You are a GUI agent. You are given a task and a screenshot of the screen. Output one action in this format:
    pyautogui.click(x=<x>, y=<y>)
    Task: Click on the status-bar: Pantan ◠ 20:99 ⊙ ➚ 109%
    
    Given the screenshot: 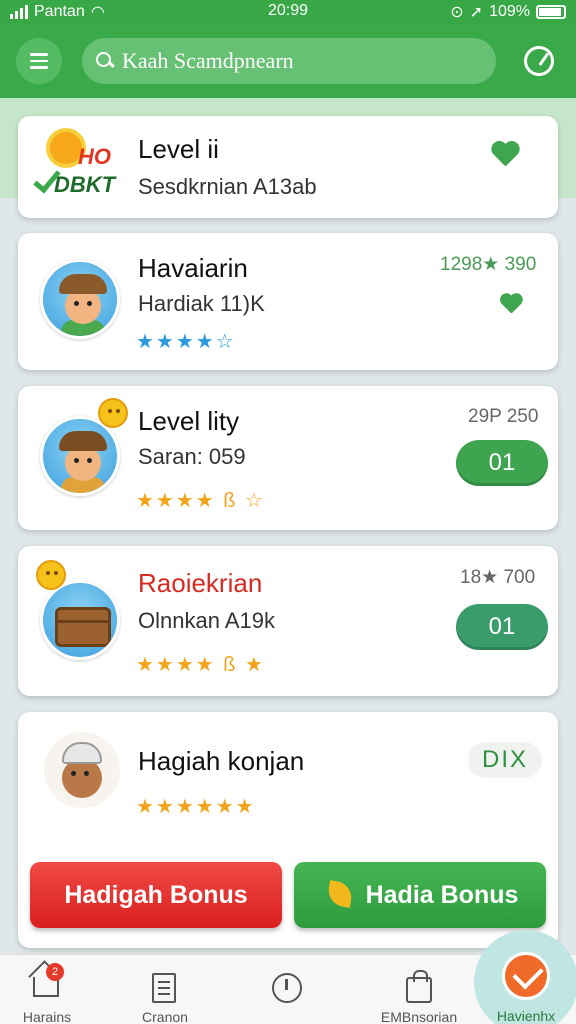 What is the action you would take?
    pyautogui.click(x=288, y=12)
    